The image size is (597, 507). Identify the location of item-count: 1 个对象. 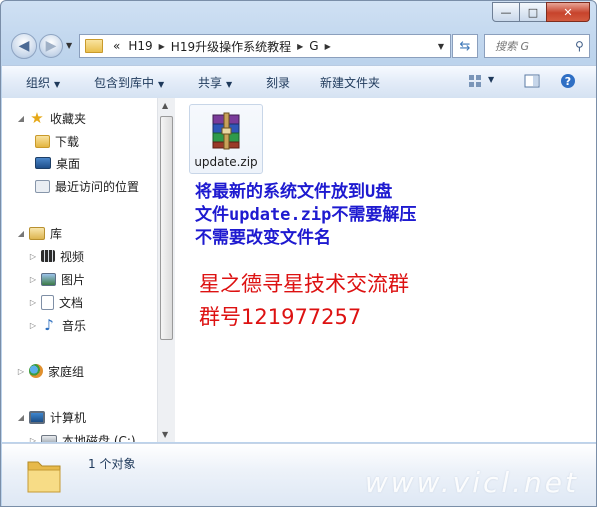
(112, 464).